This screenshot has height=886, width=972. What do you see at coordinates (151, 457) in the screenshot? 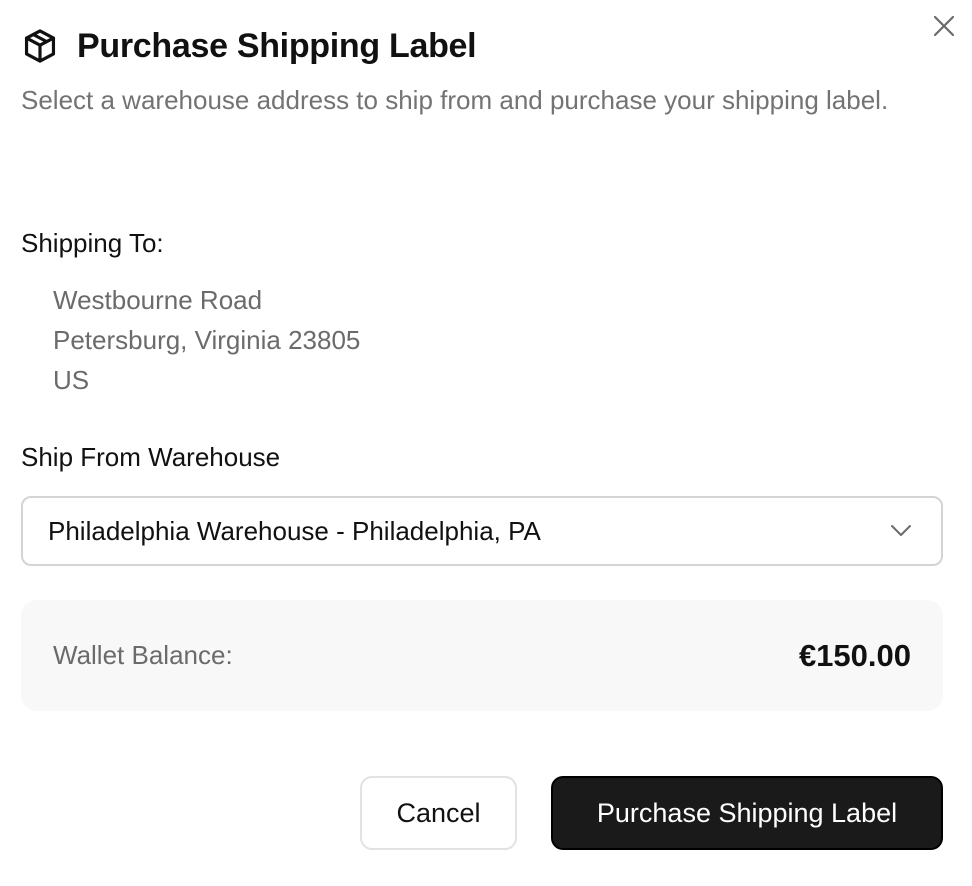
I see `ship-from-warehouse-label: Ship From Warehouse` at bounding box center [151, 457].